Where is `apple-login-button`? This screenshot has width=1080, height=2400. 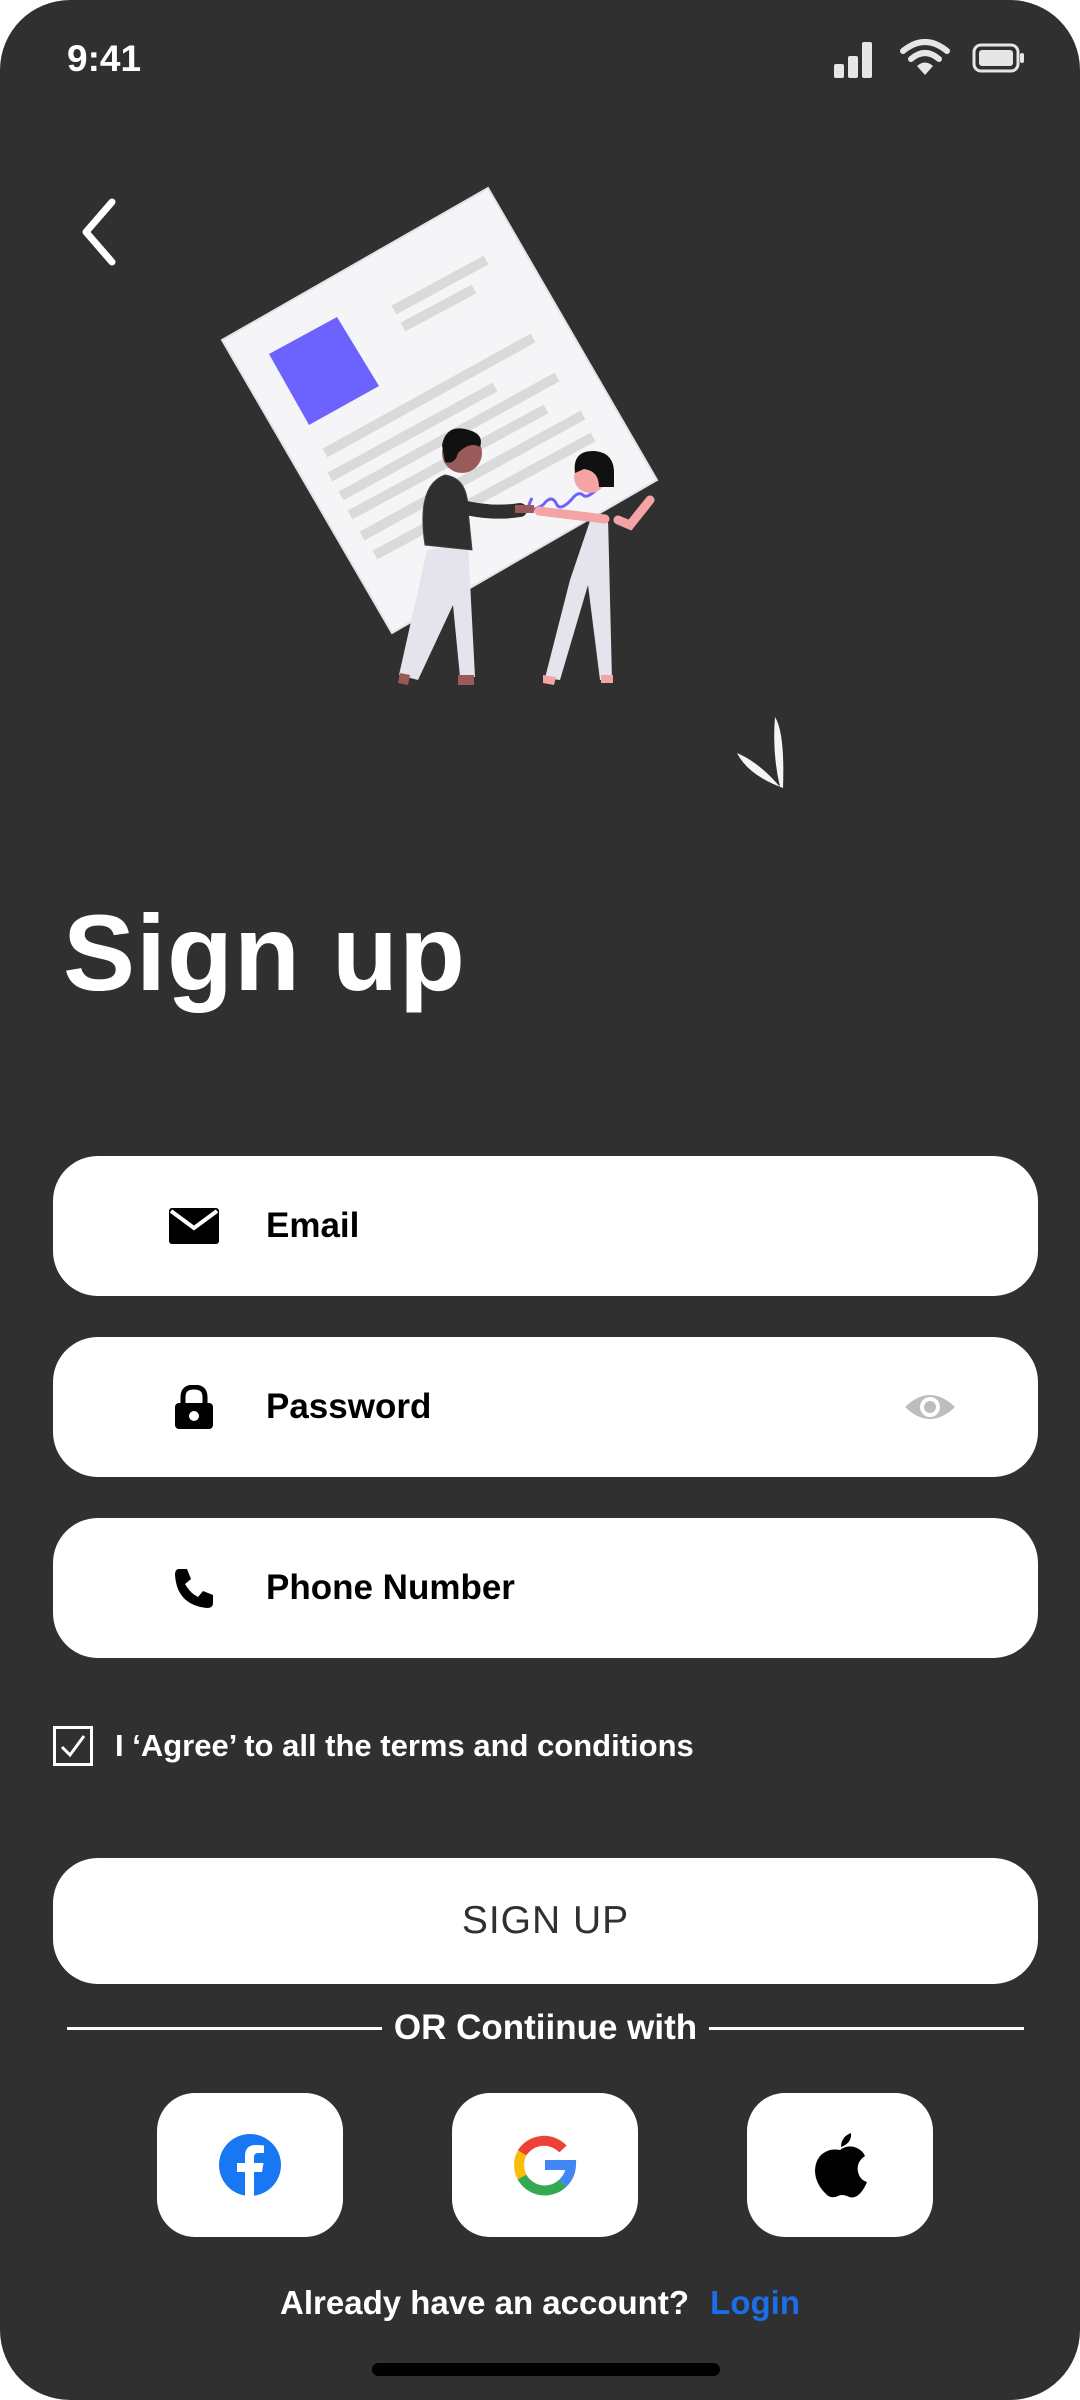 apple-login-button is located at coordinates (840, 2165).